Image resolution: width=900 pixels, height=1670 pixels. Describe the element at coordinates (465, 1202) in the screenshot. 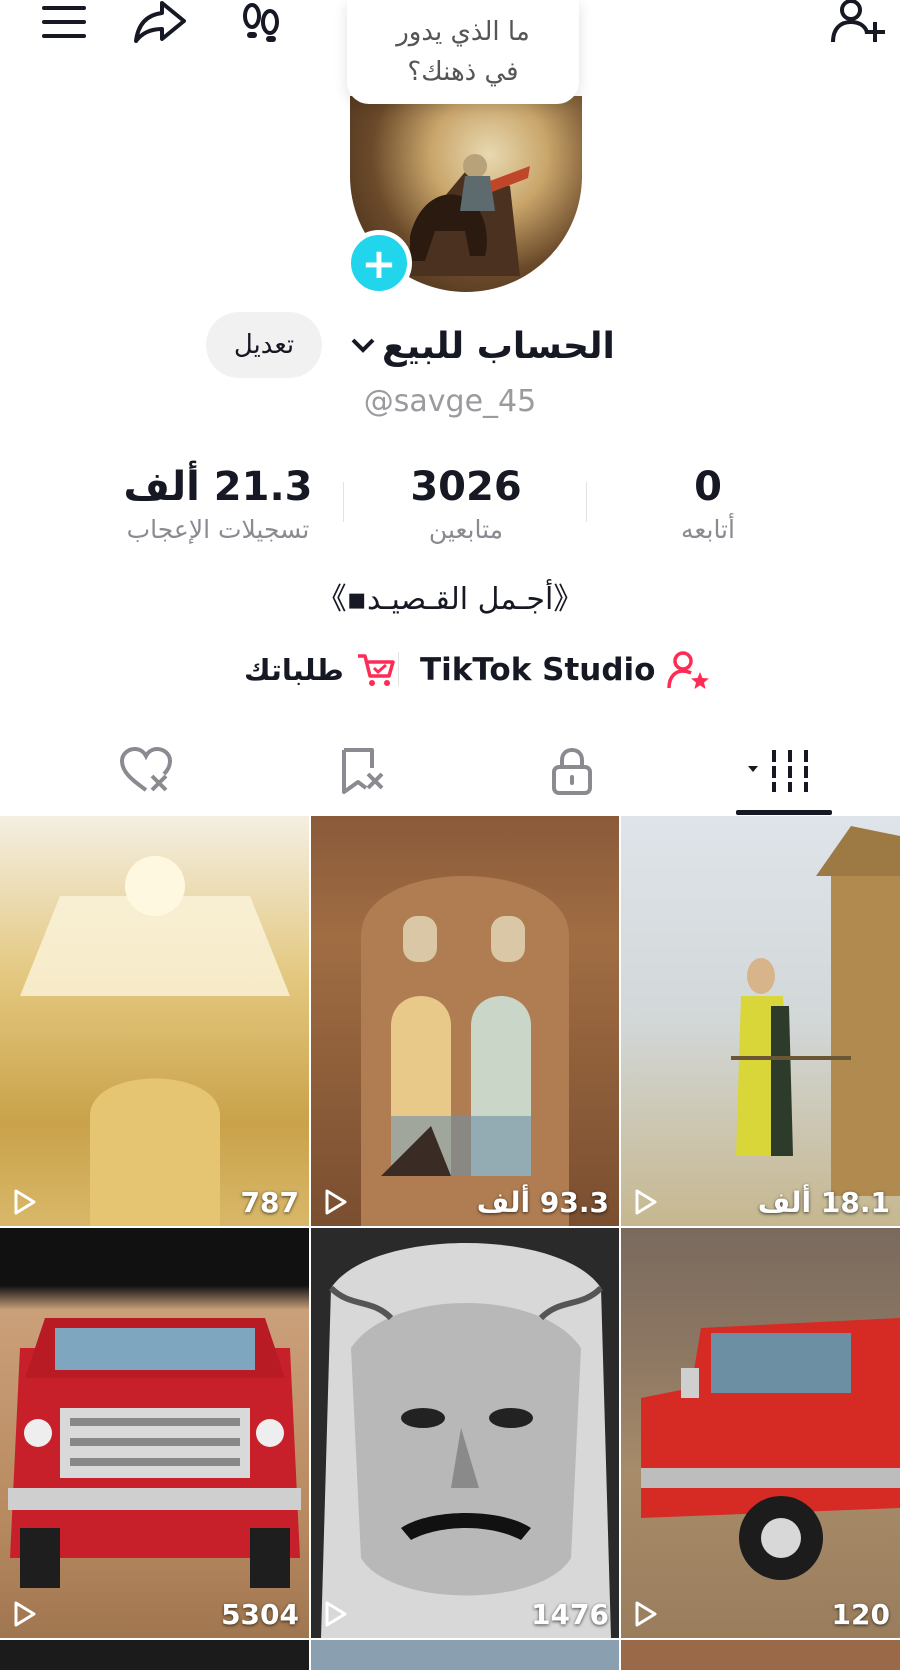

I see `video-overlay: 93.3 ألف` at that location.